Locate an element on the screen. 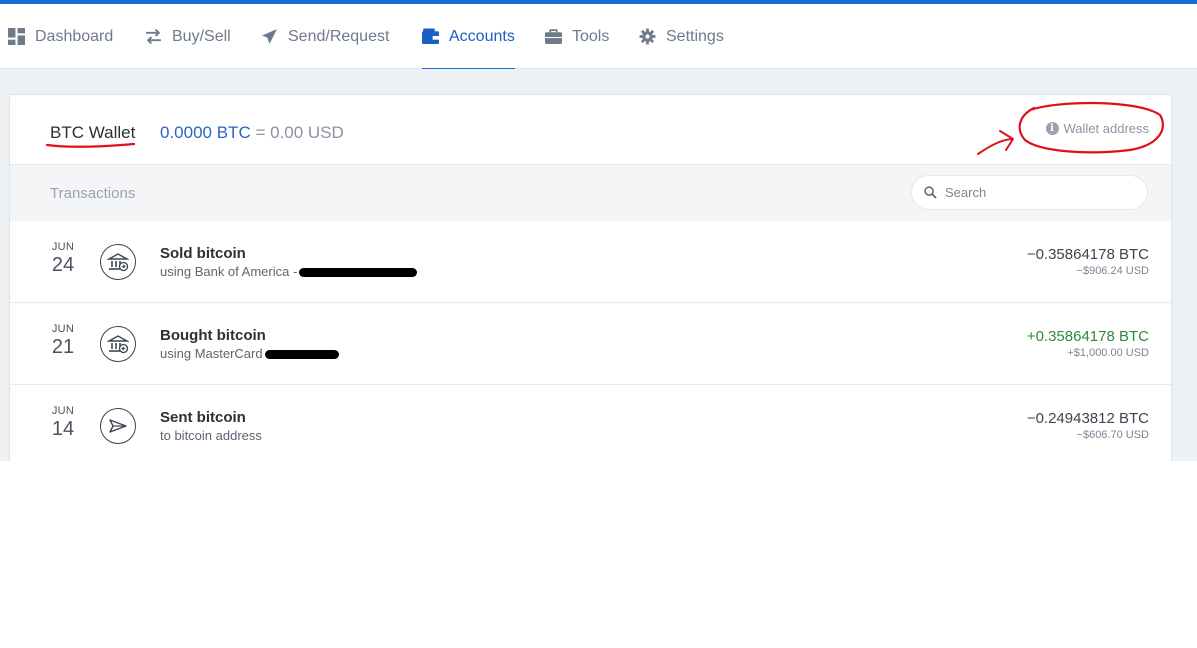 The image size is (1197, 648). tx-title: Bought bitcoin is located at coordinates (213, 335).